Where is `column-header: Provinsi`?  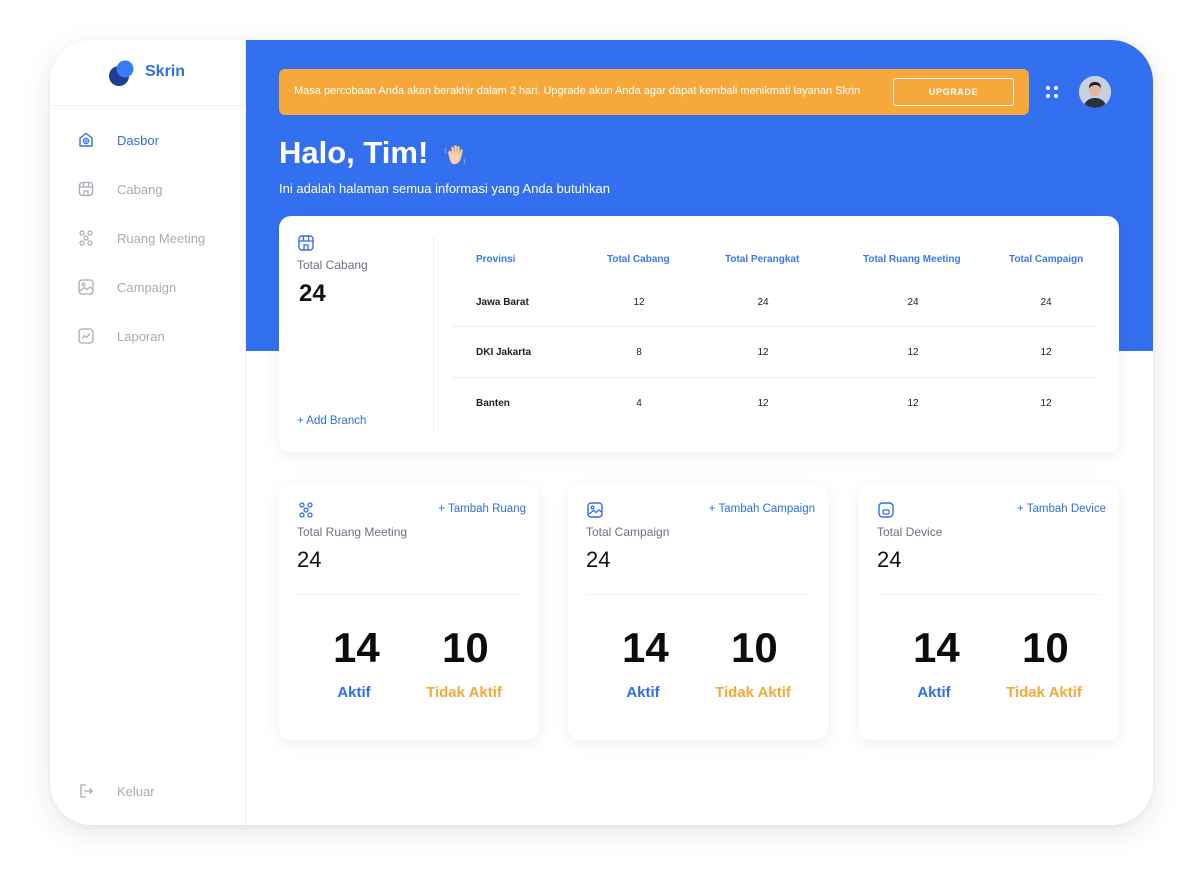 column-header: Provinsi is located at coordinates (496, 259).